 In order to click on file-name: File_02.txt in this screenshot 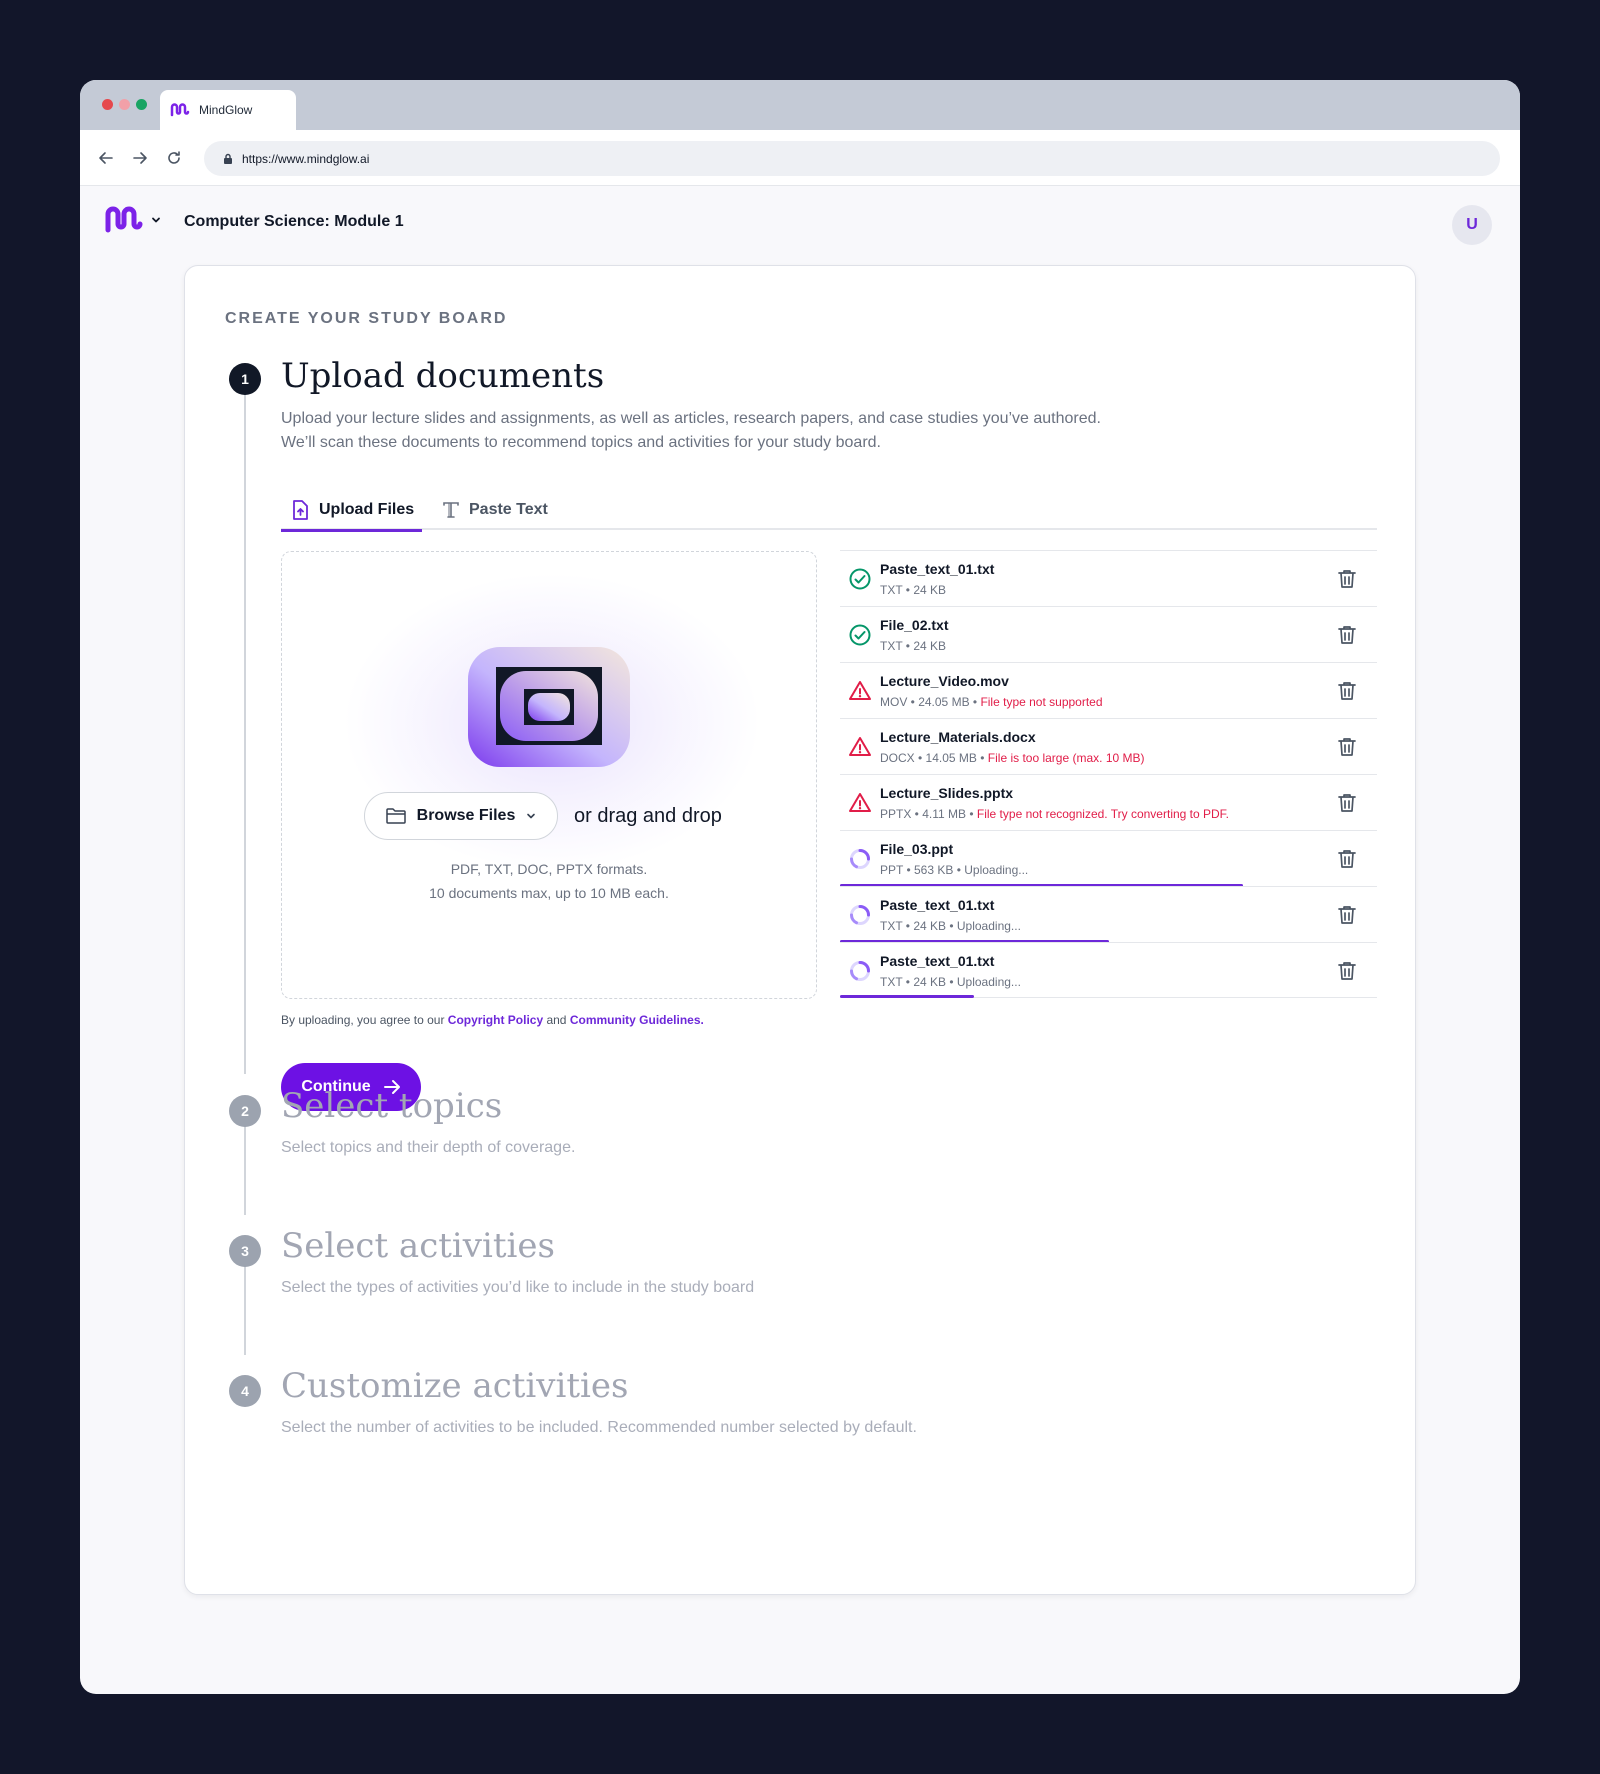, I will do `click(914, 625)`.